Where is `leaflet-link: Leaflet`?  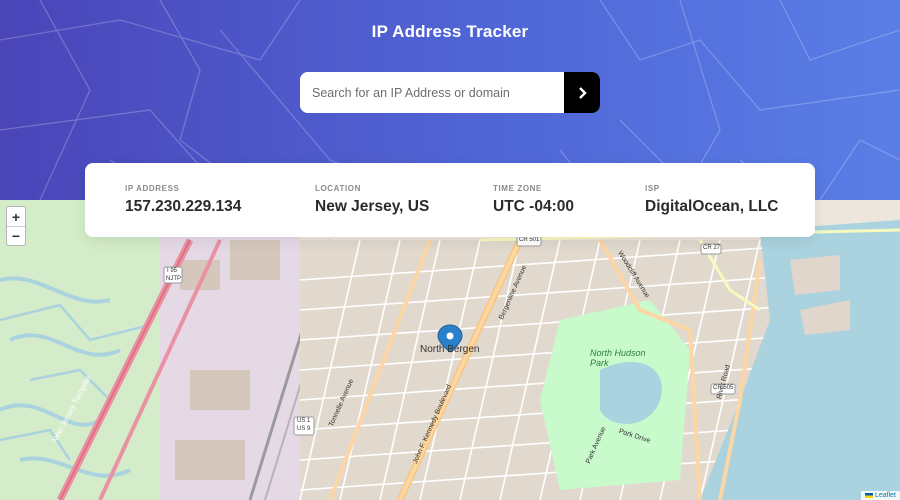 leaflet-link: Leaflet is located at coordinates (885, 495).